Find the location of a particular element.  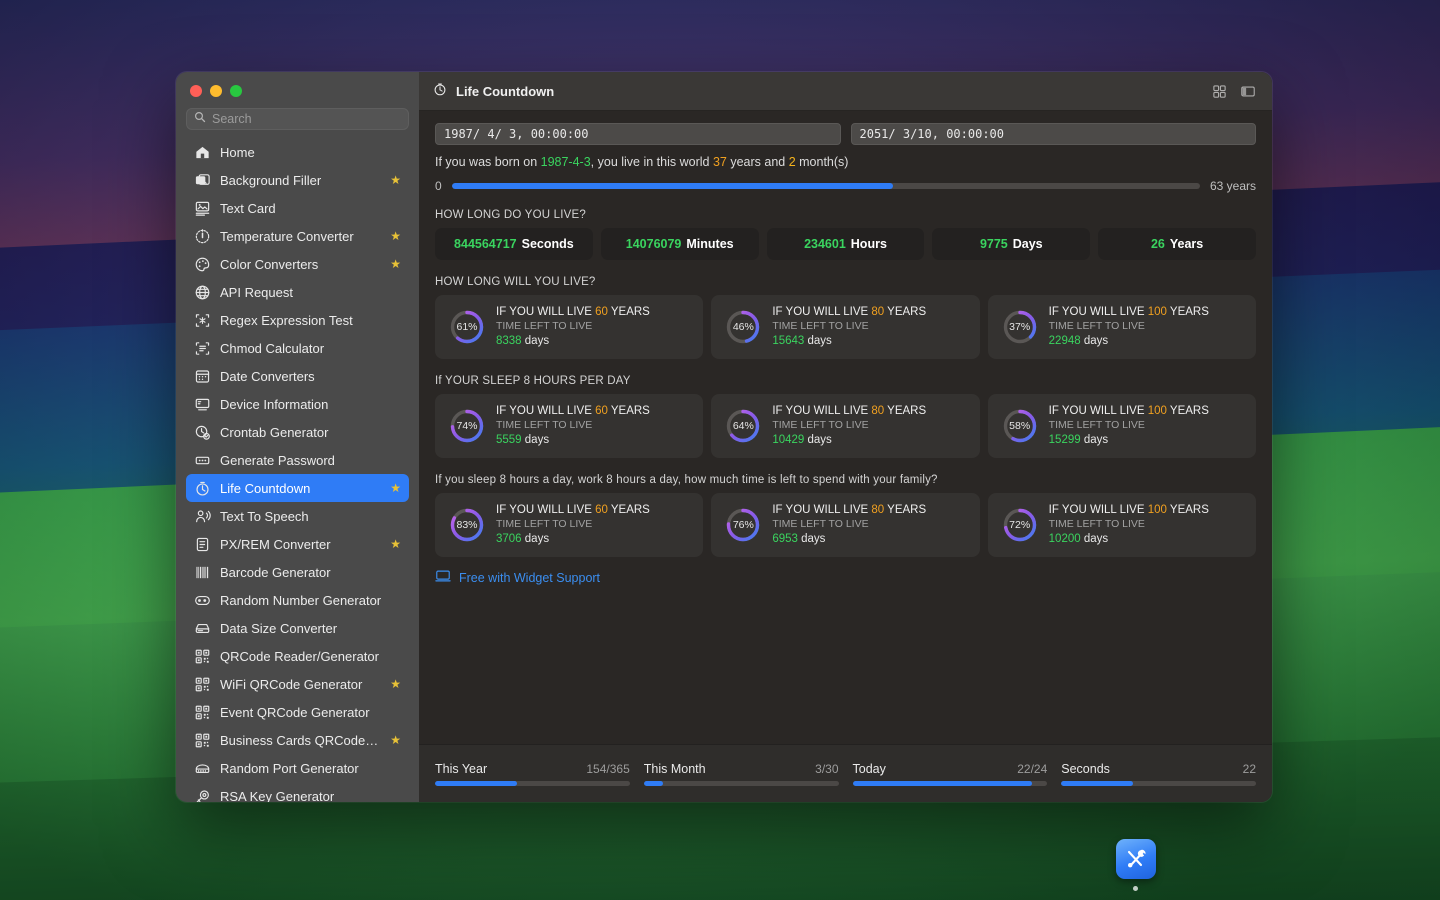

sidebar-item-background-filler: Background Filler ★ is located at coordinates (297, 180).